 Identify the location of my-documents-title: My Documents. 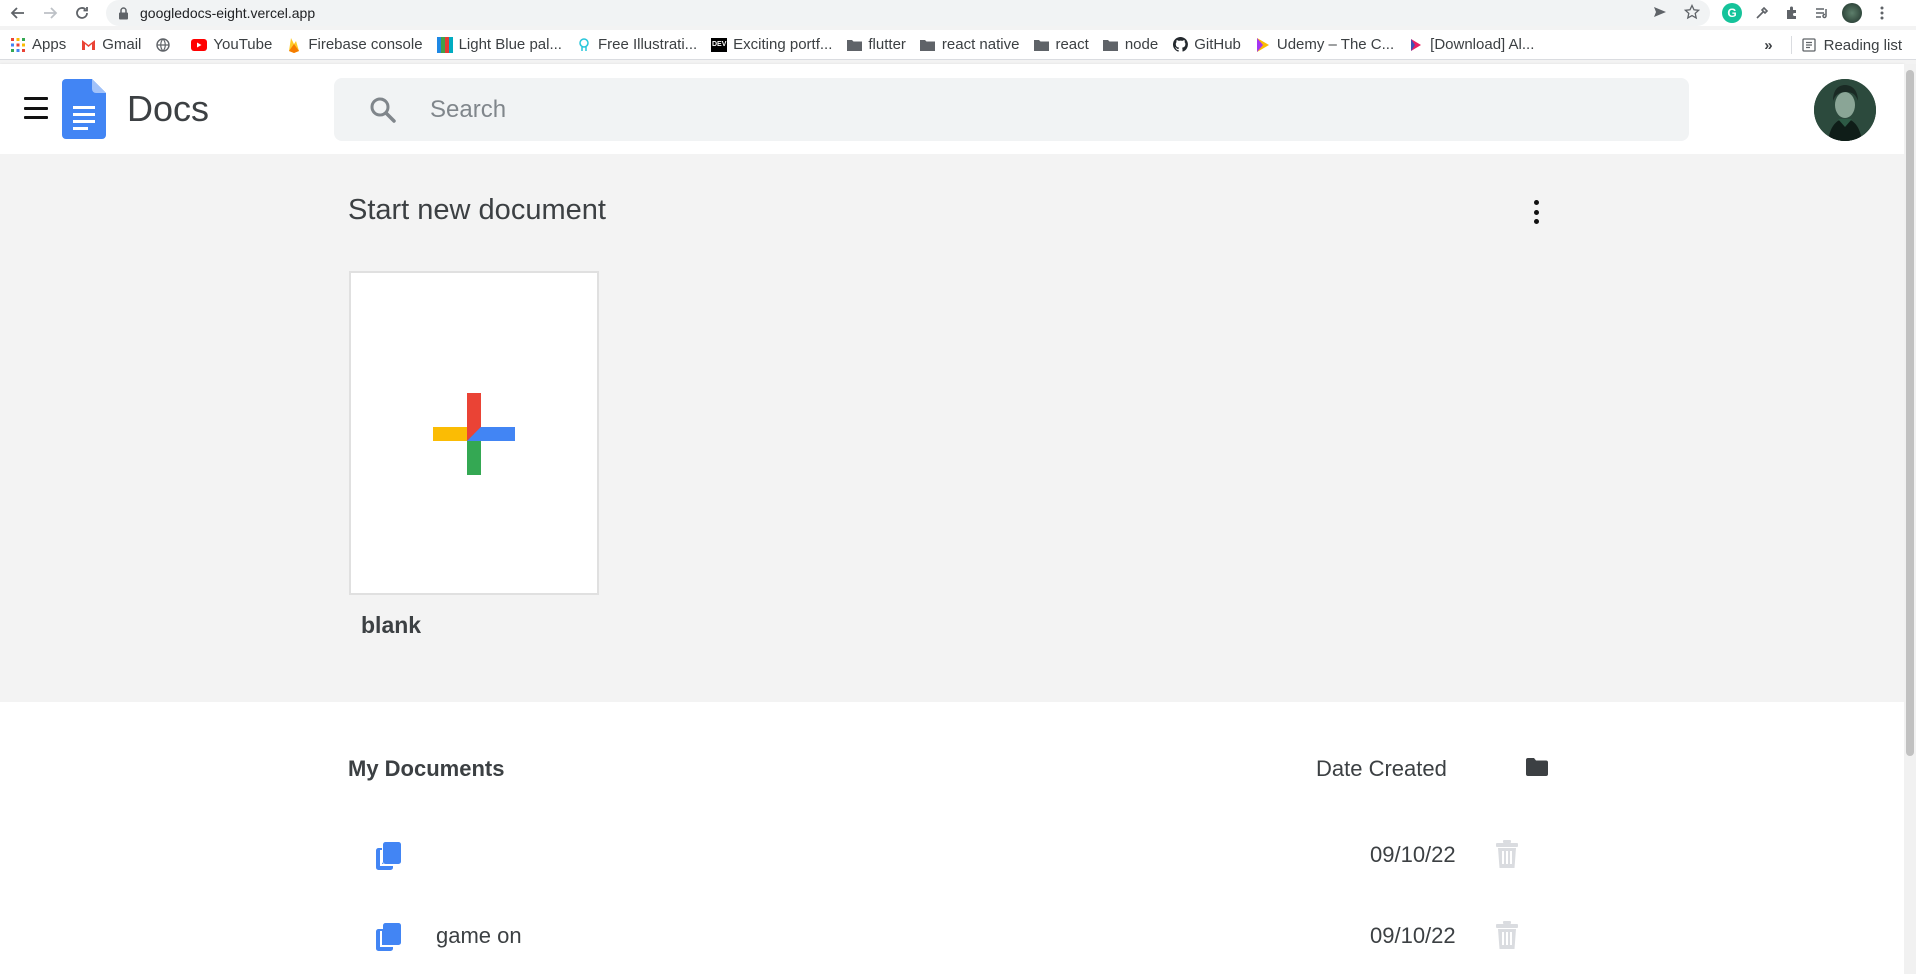
(426, 768).